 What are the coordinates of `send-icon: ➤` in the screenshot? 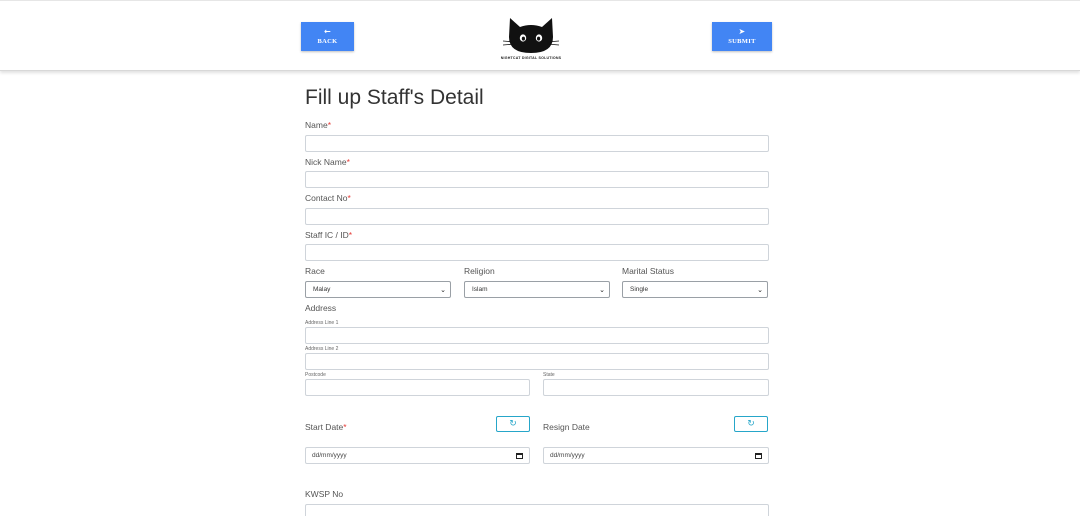 It's located at (742, 31).